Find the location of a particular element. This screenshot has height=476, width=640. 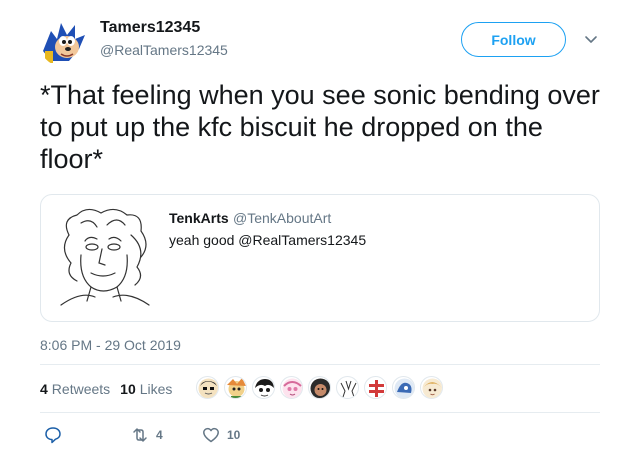

author-display-name: Tamers12345 is located at coordinates (150, 28).